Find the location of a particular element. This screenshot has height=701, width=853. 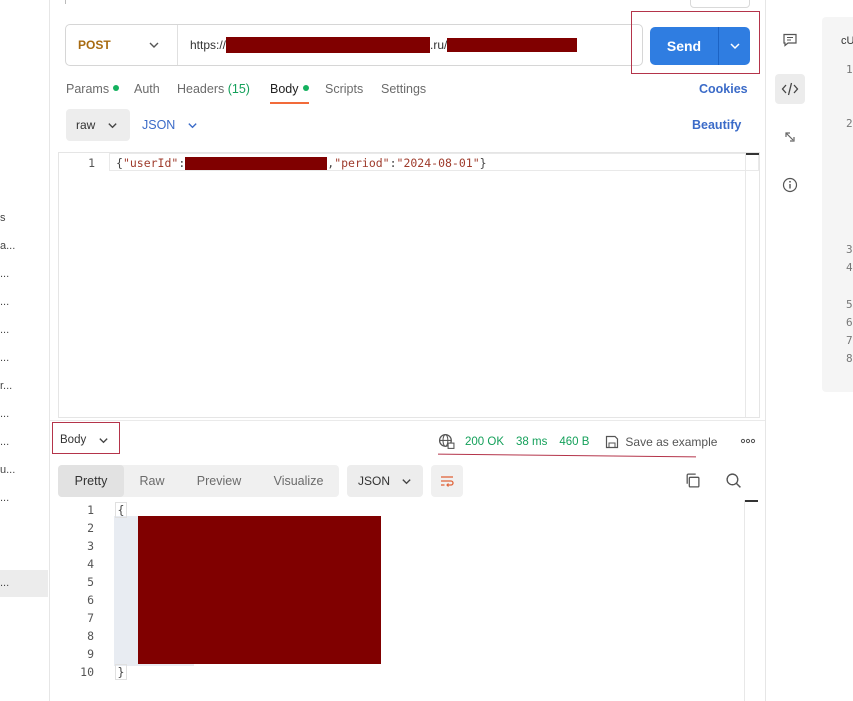

divider is located at coordinates (408, 420).